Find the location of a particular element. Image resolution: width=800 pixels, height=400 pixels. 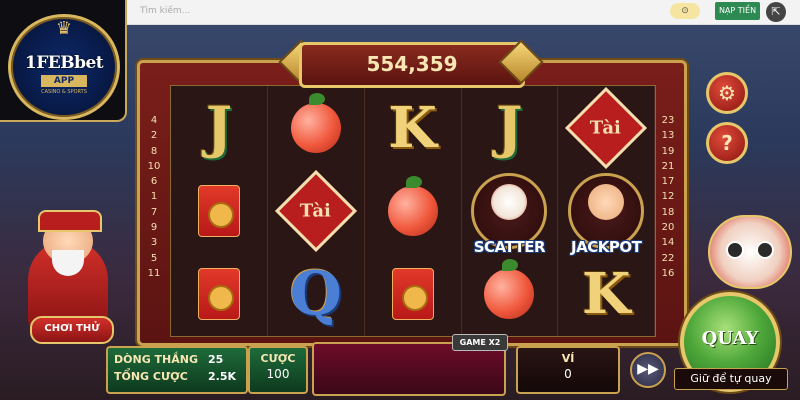

stats-panel: DÒNG THẮNG 25 TỔNG CƯỢC 2.5K is located at coordinates (177, 370).